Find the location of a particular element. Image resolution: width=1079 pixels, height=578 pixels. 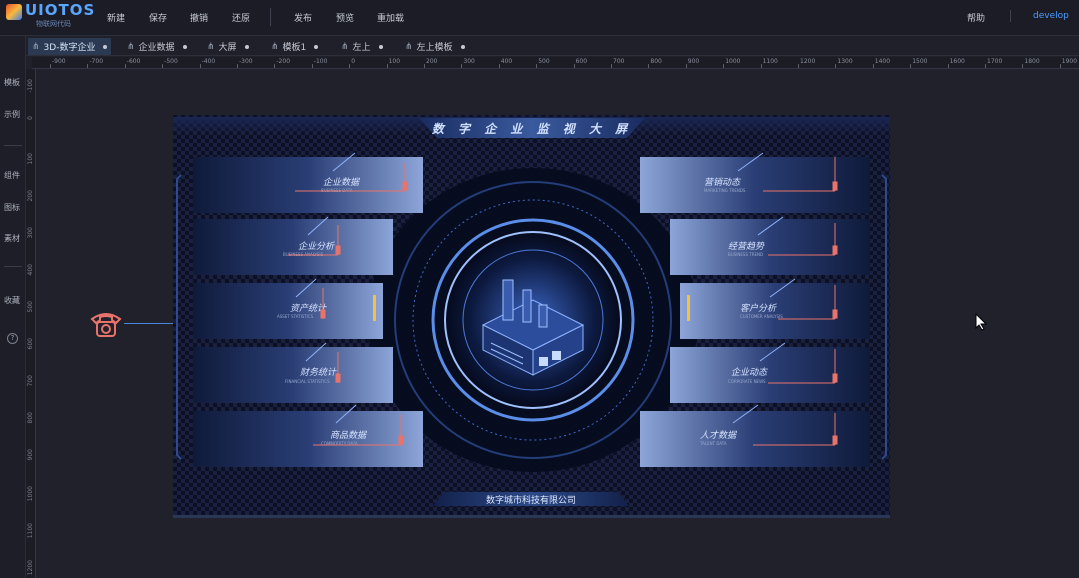

toolbar-divider is located at coordinates (270, 17).